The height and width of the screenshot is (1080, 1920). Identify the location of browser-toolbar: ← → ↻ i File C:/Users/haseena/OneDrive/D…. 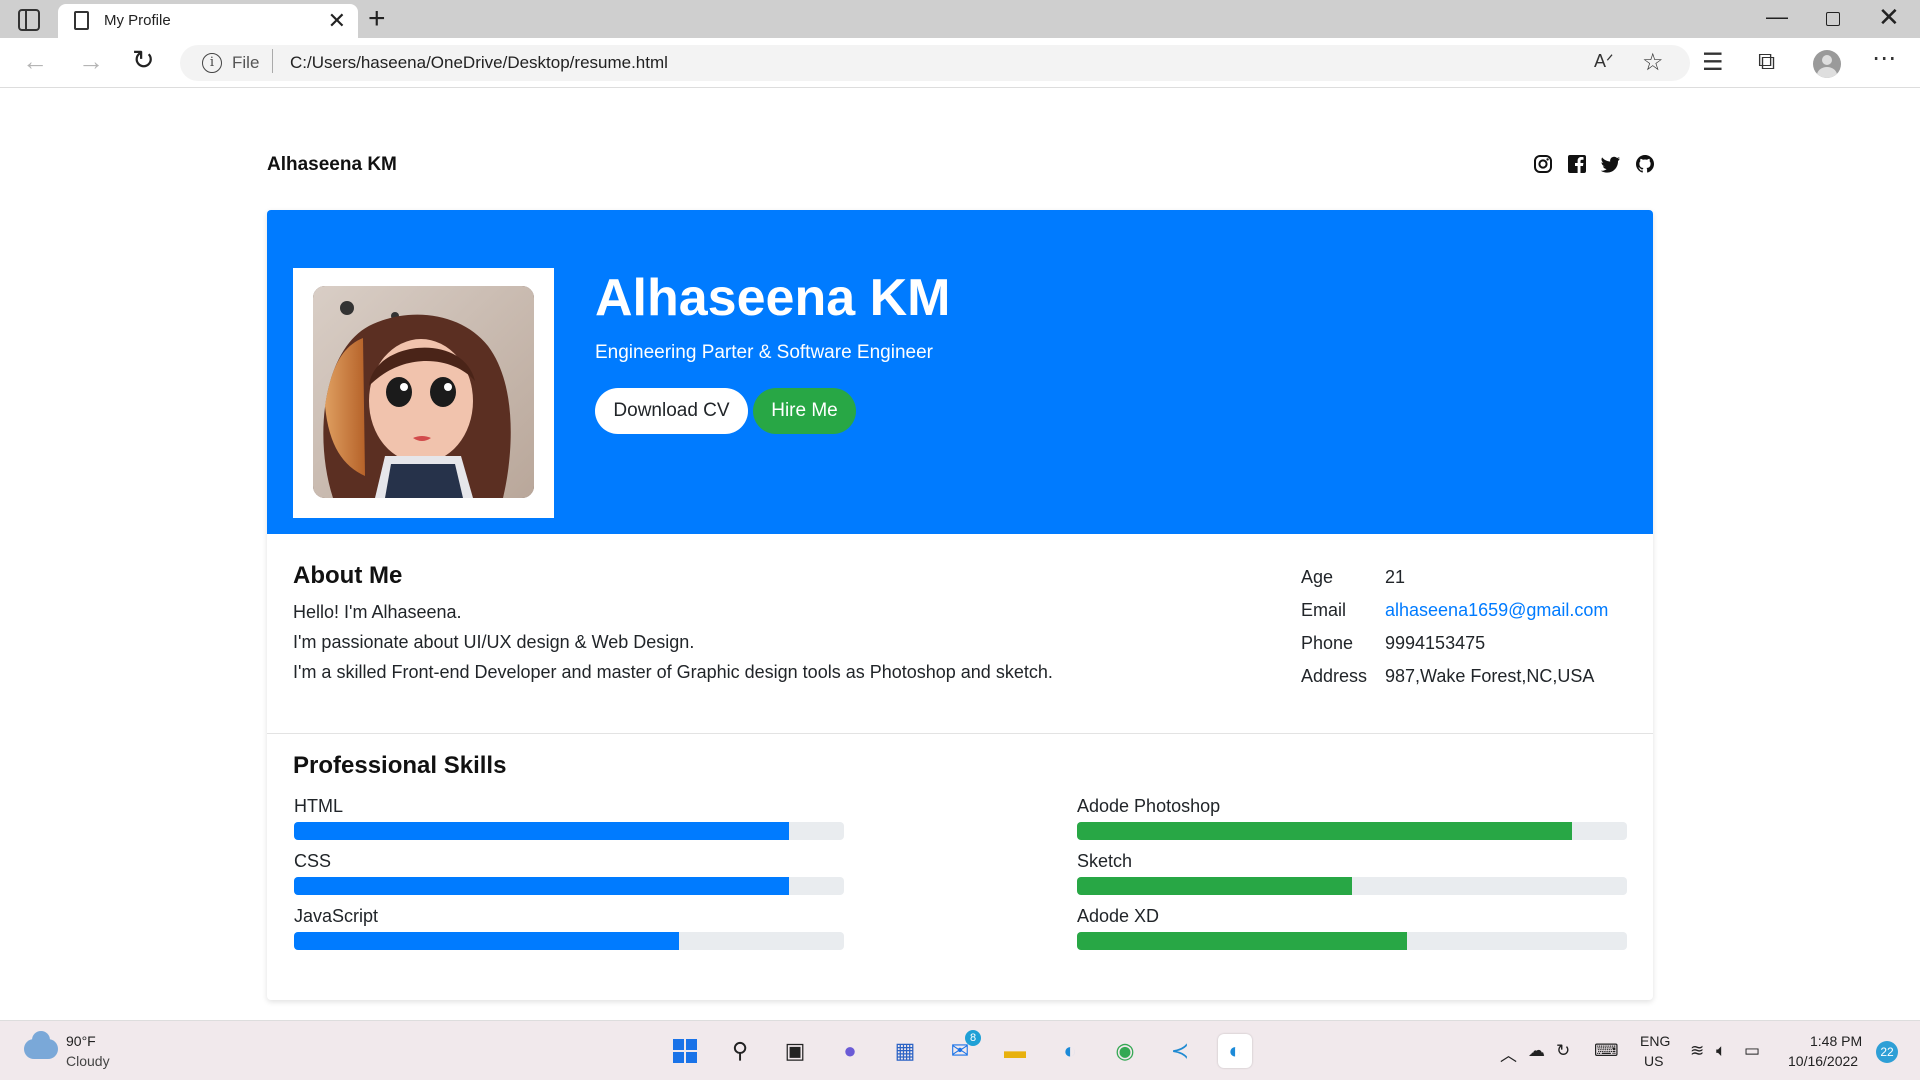
(960, 63).